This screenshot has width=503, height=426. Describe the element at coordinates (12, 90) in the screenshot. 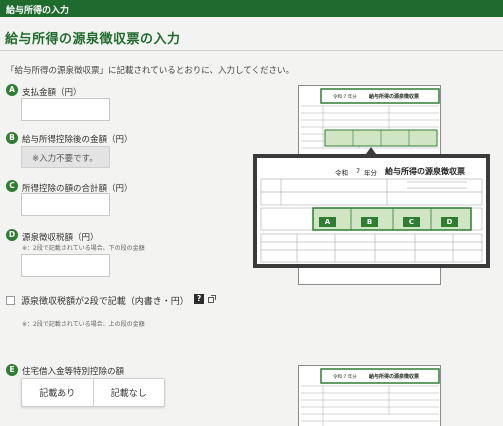

I see `badge-a-icon: A` at that location.